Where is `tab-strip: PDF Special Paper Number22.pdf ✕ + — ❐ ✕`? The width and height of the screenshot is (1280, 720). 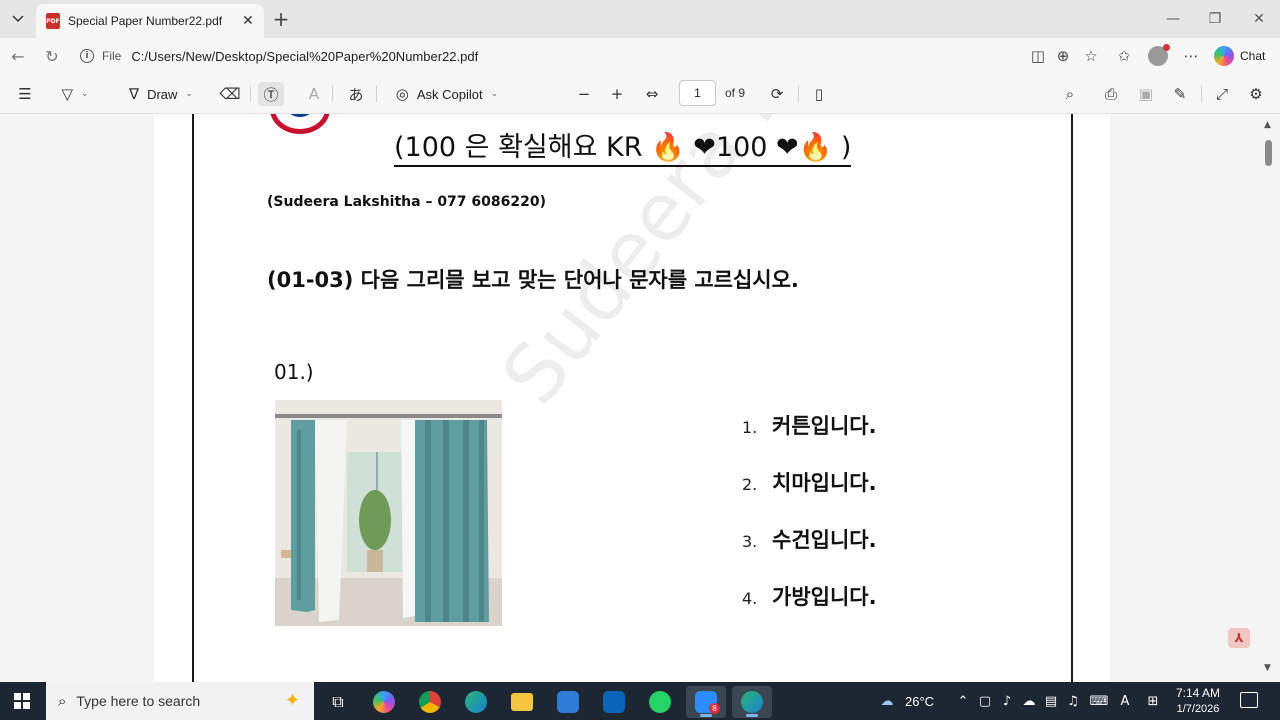
tab-strip: PDF Special Paper Number22.pdf ✕ + — ❐ ✕ is located at coordinates (640, 19).